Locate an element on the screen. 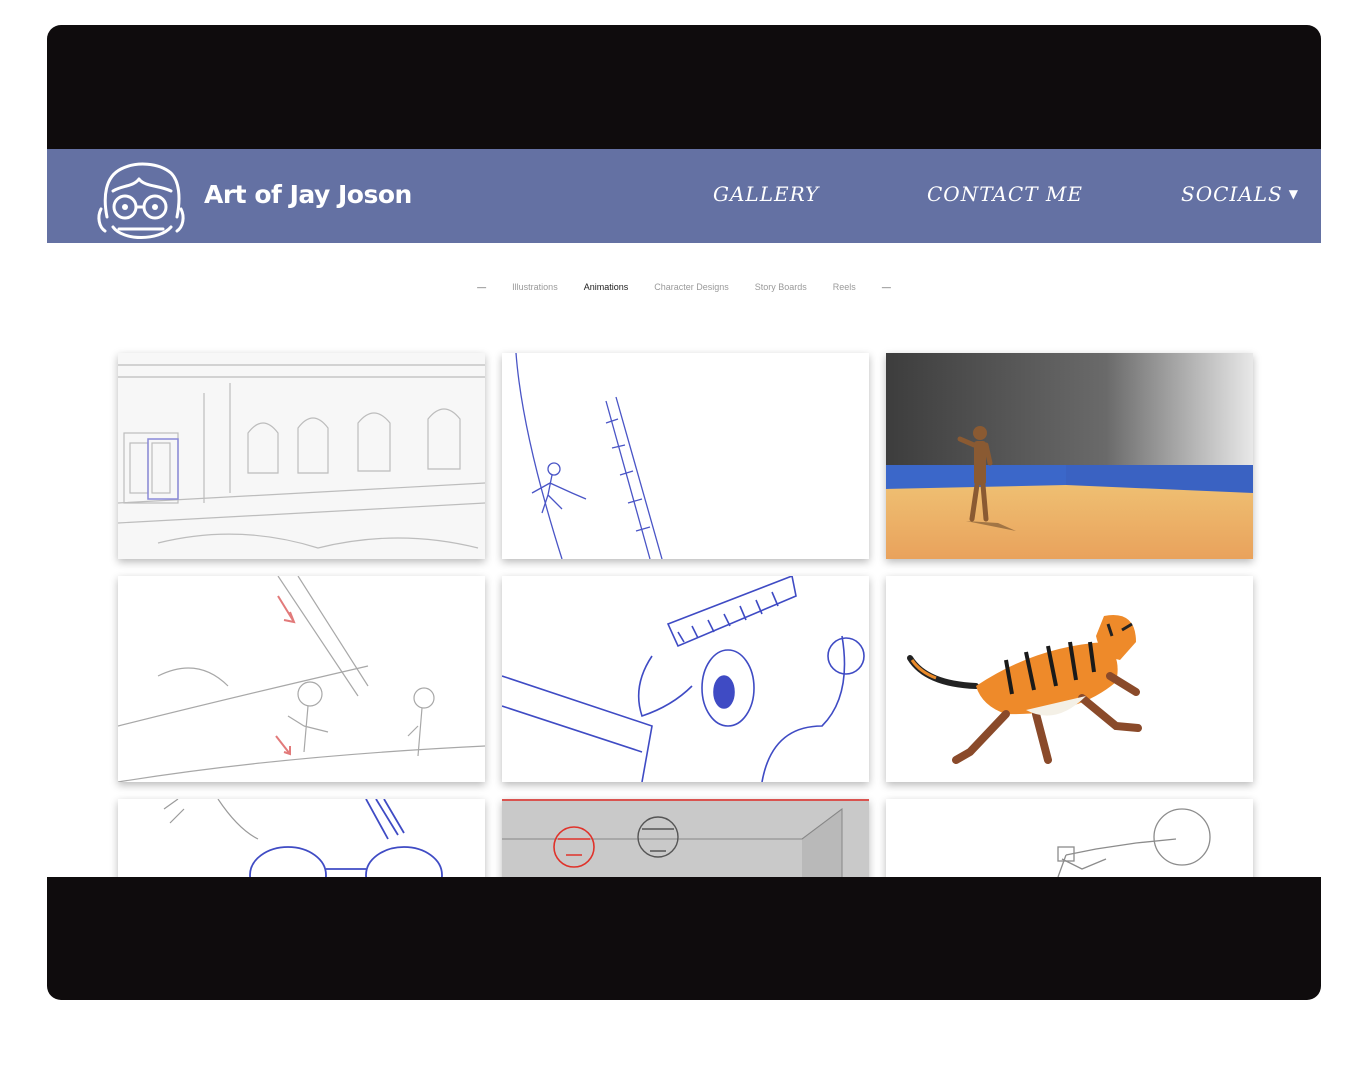  filter-illustrations: Illustrations is located at coordinates (535, 292).